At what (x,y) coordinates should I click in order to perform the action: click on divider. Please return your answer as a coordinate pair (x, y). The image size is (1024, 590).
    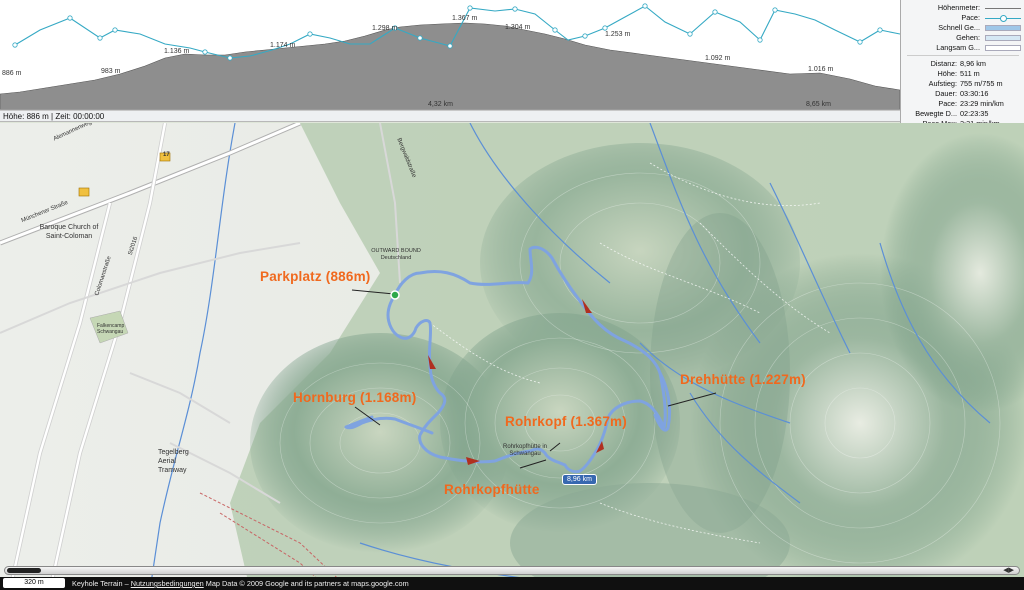
    Looking at the image, I should click on (963, 55).